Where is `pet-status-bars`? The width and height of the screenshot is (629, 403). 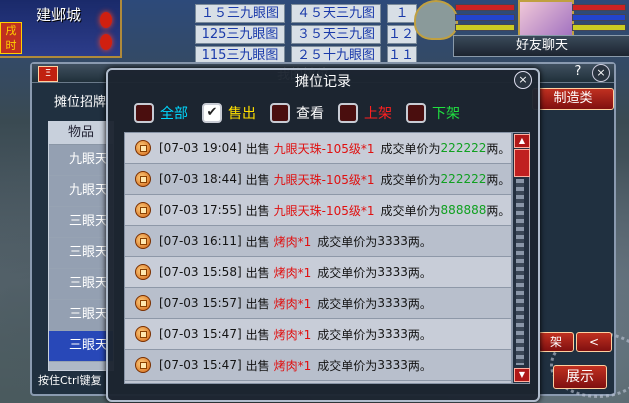 pet-status-bars is located at coordinates (485, 19).